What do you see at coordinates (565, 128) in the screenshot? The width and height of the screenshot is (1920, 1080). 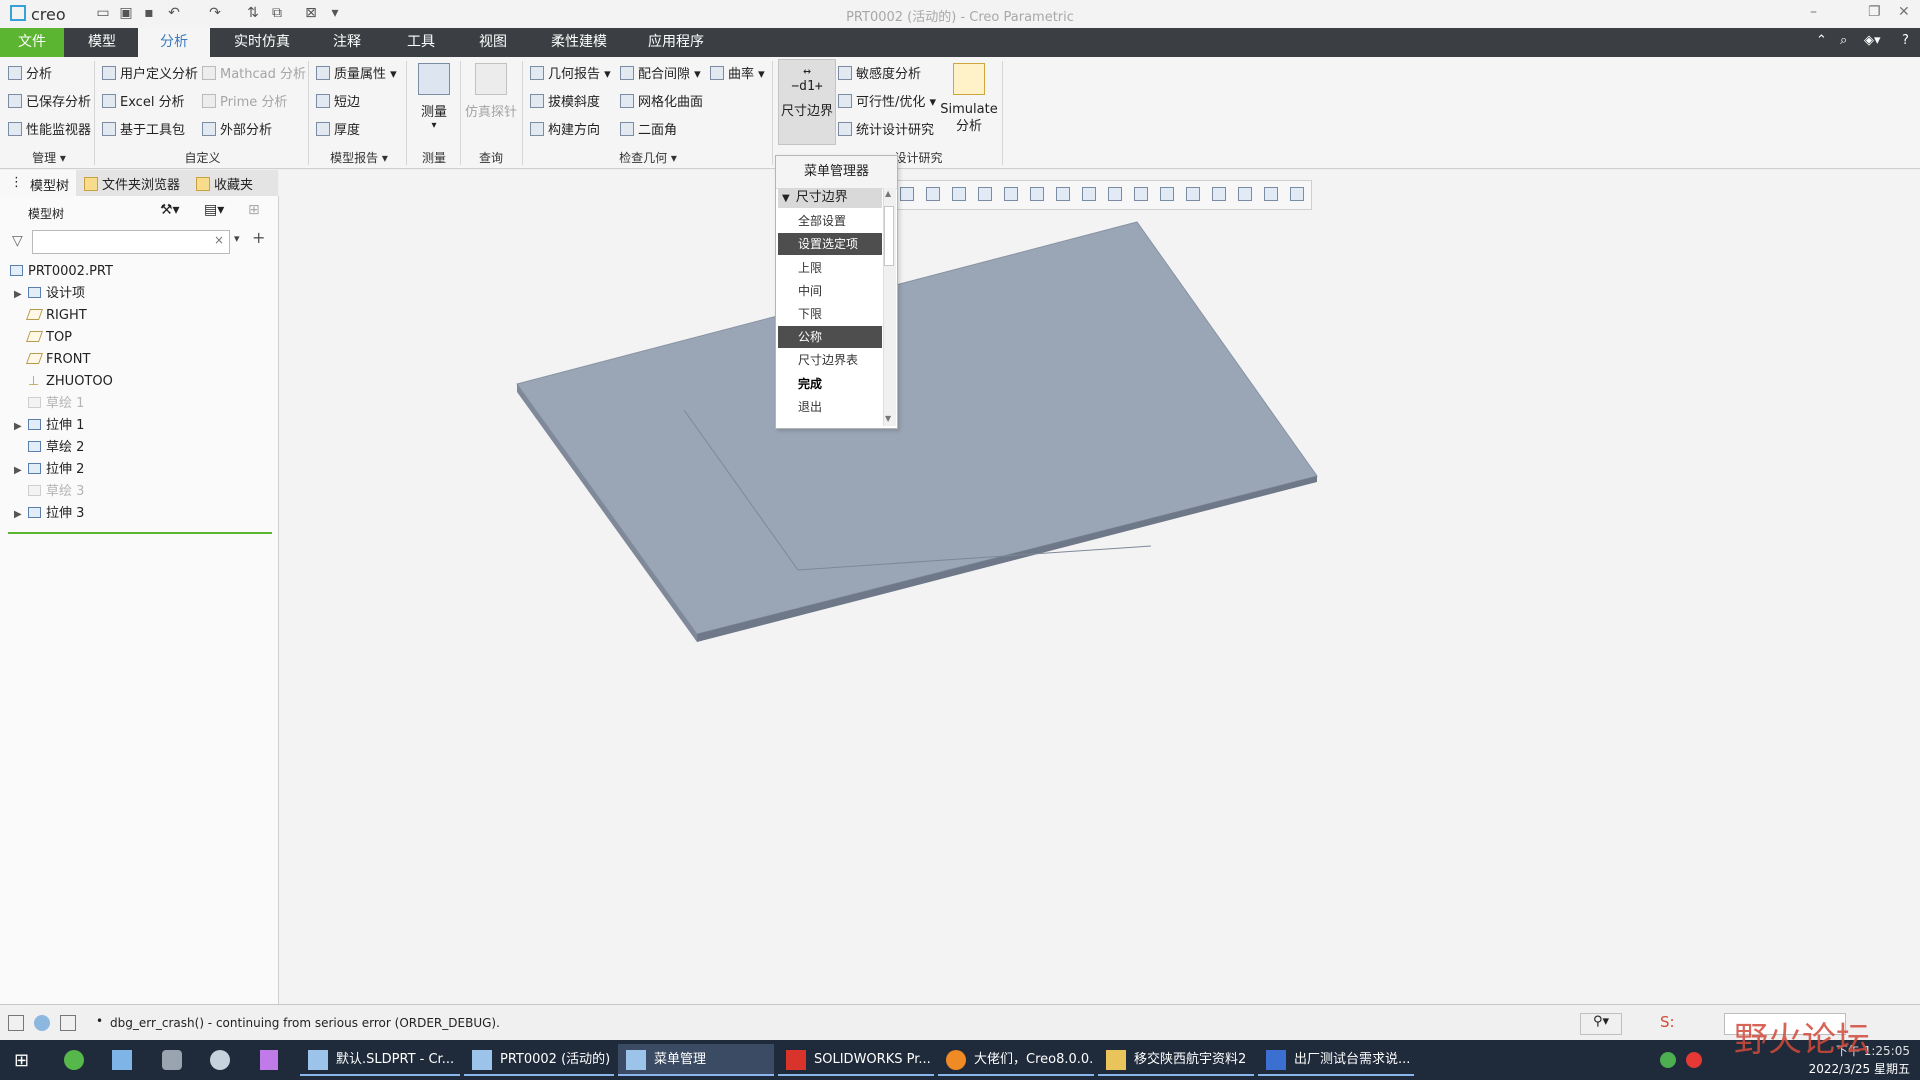 I see `build-direction-button: 构建方向` at bounding box center [565, 128].